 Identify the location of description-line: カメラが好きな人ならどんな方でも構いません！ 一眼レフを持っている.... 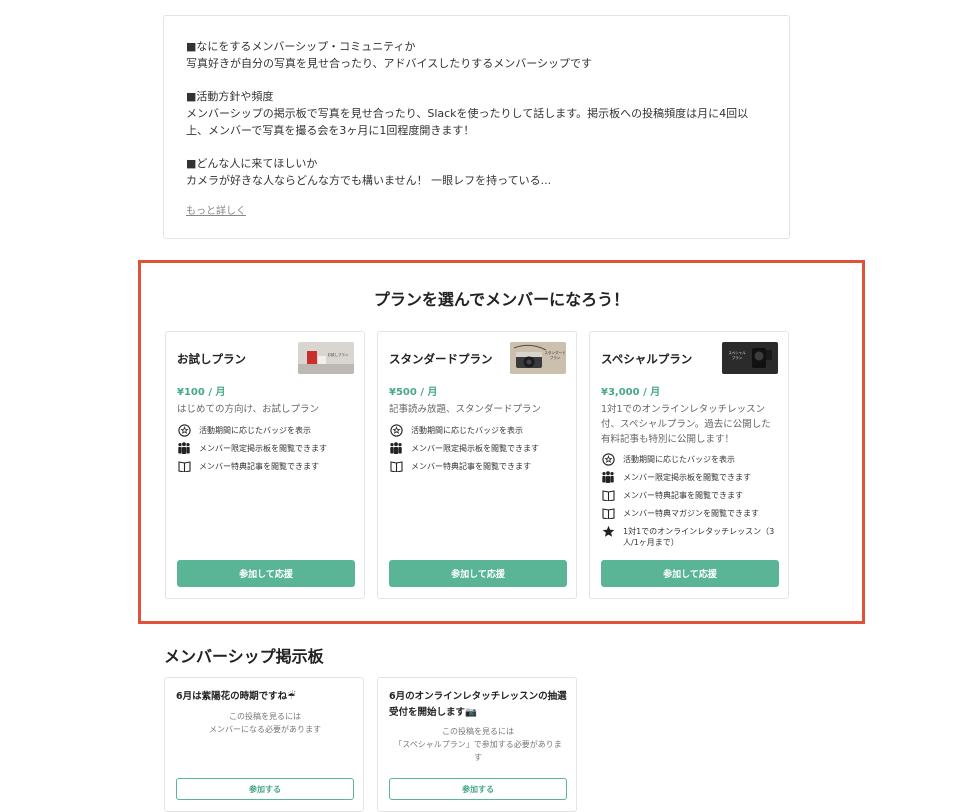
(369, 180).